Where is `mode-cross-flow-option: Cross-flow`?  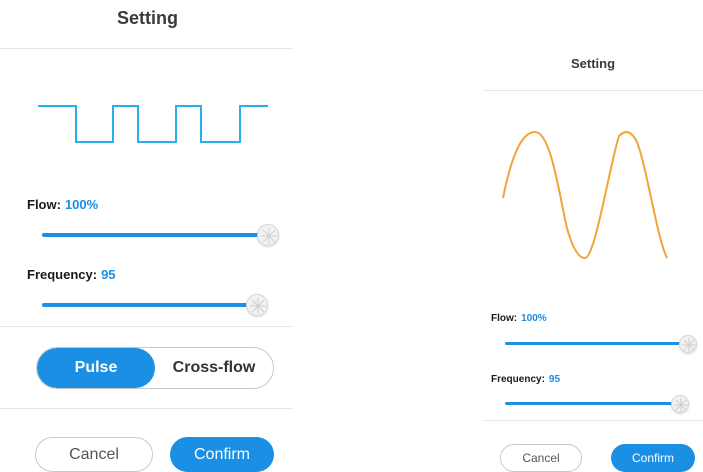 mode-cross-flow-option: Cross-flow is located at coordinates (214, 368).